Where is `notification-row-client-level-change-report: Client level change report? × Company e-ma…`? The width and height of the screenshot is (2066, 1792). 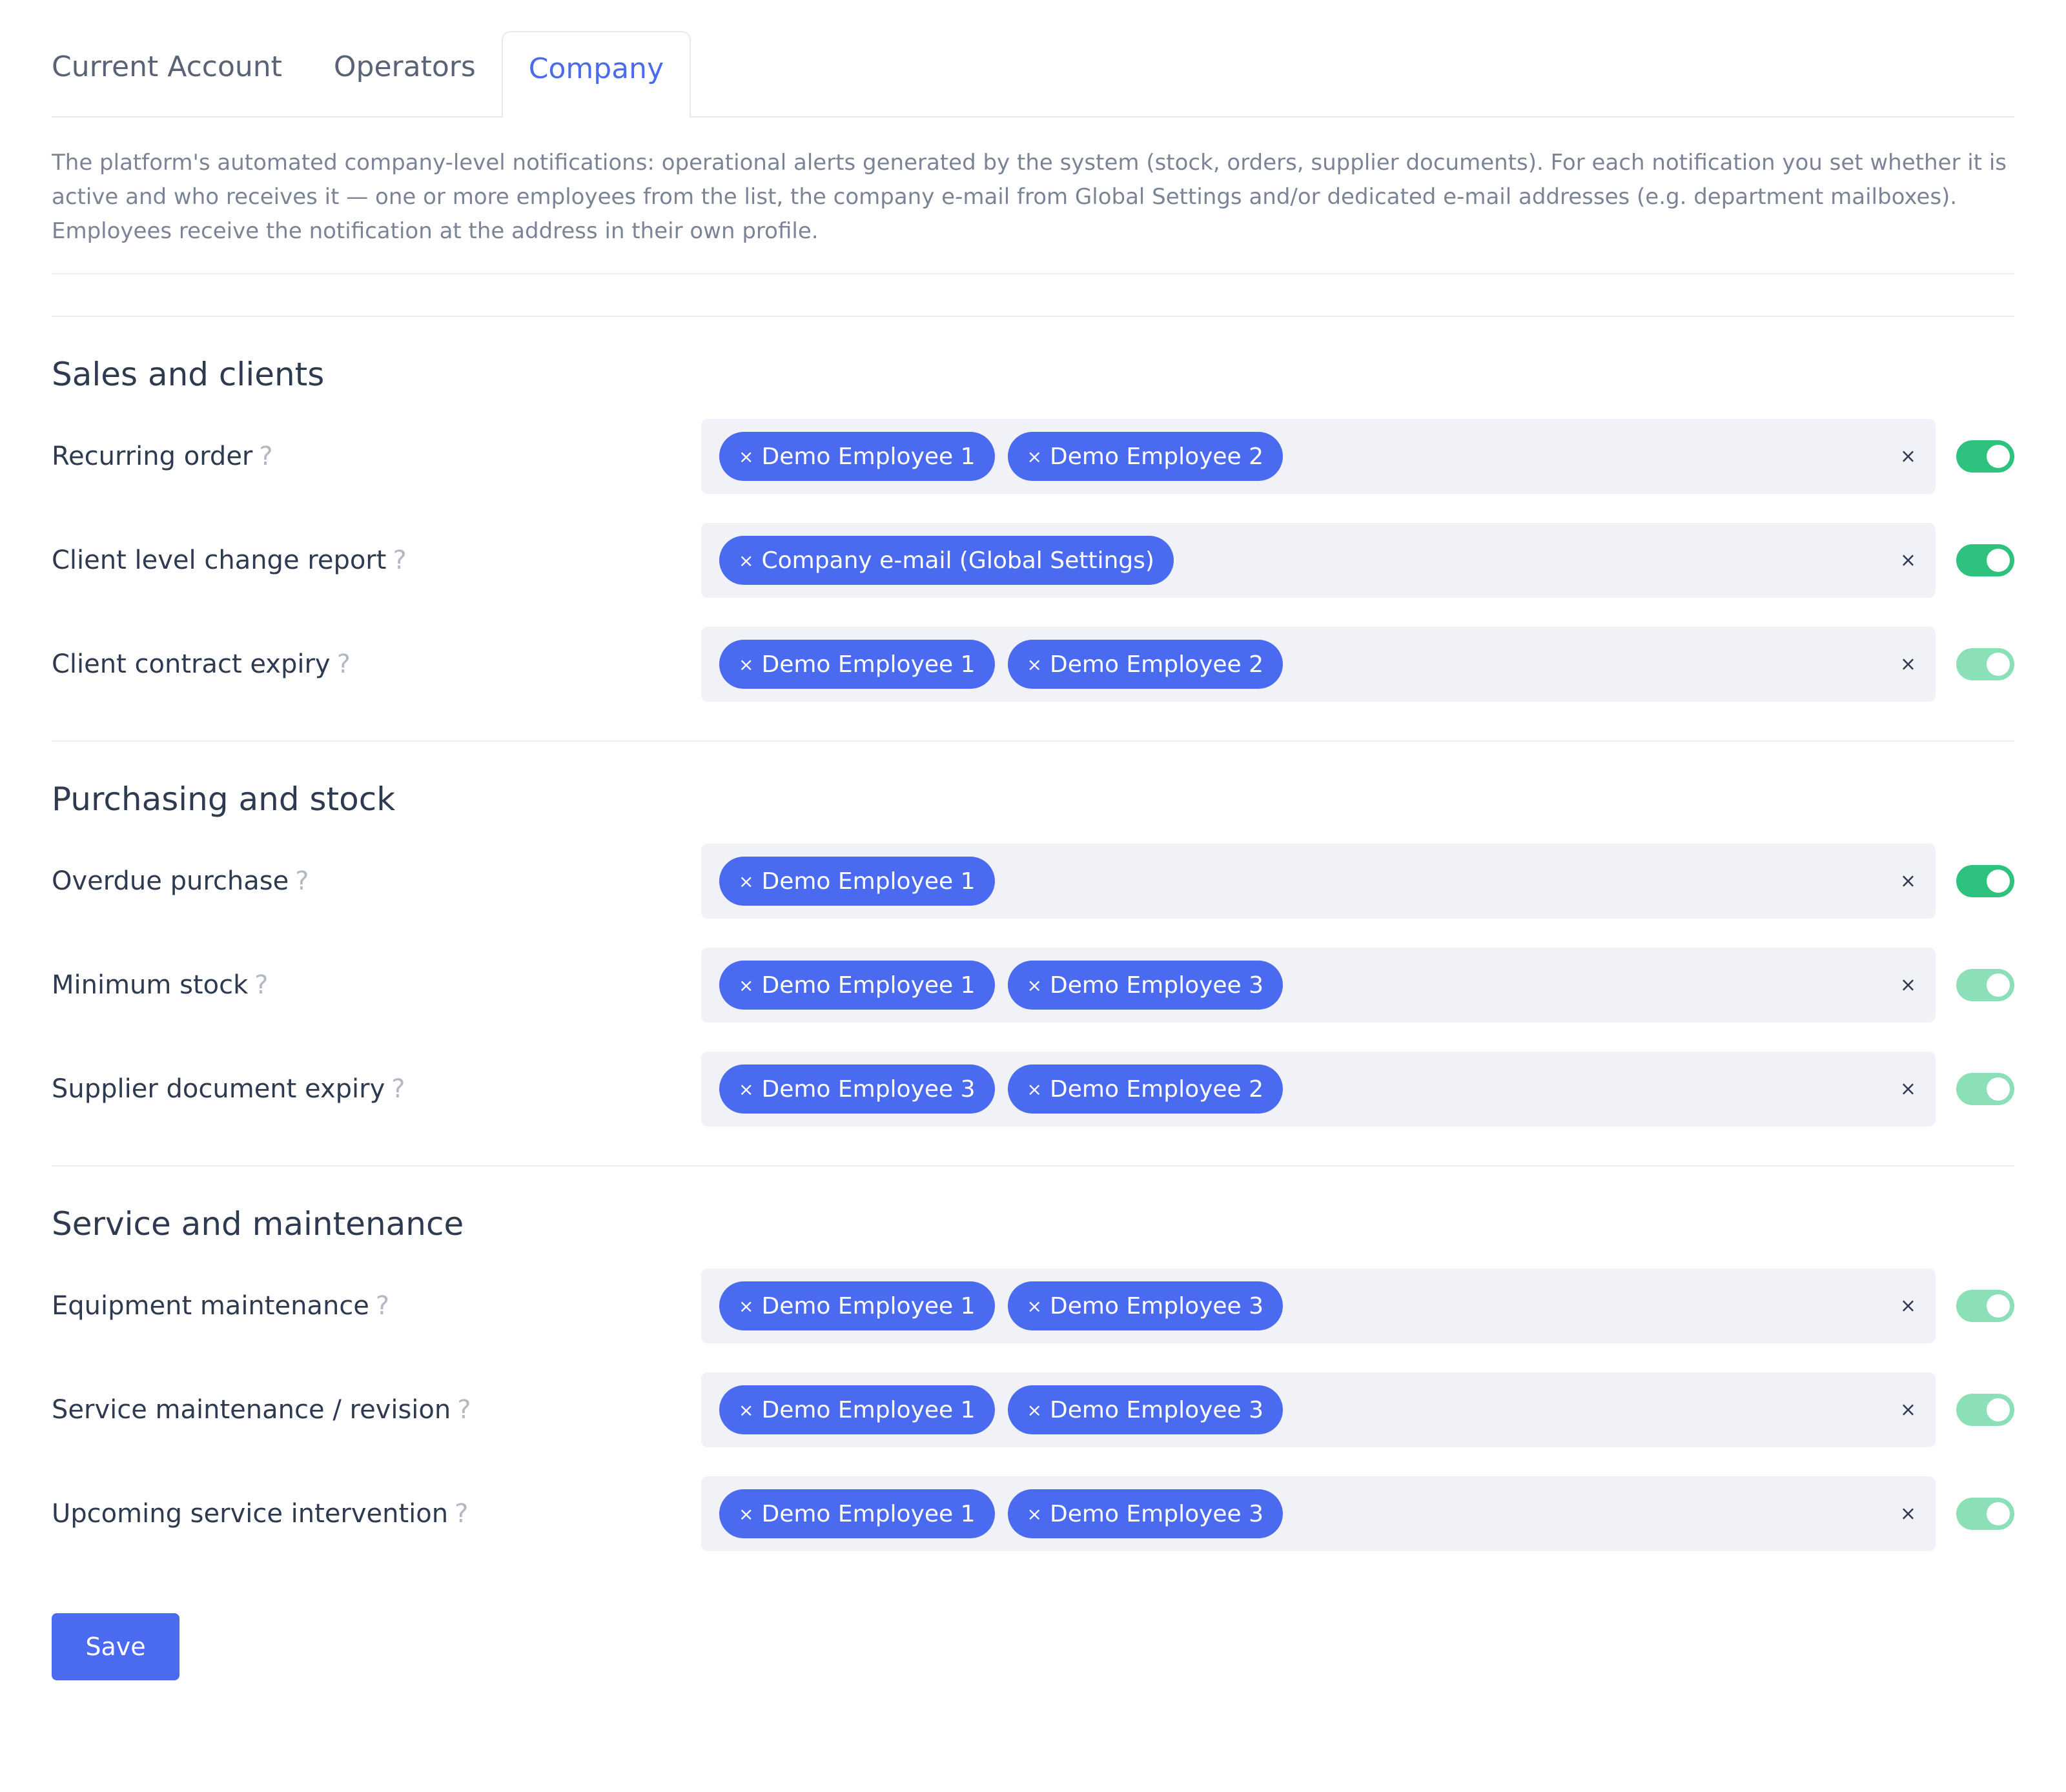
notification-row-client-level-change-report: Client level change report? × Company e-ma… is located at coordinates (1033, 560).